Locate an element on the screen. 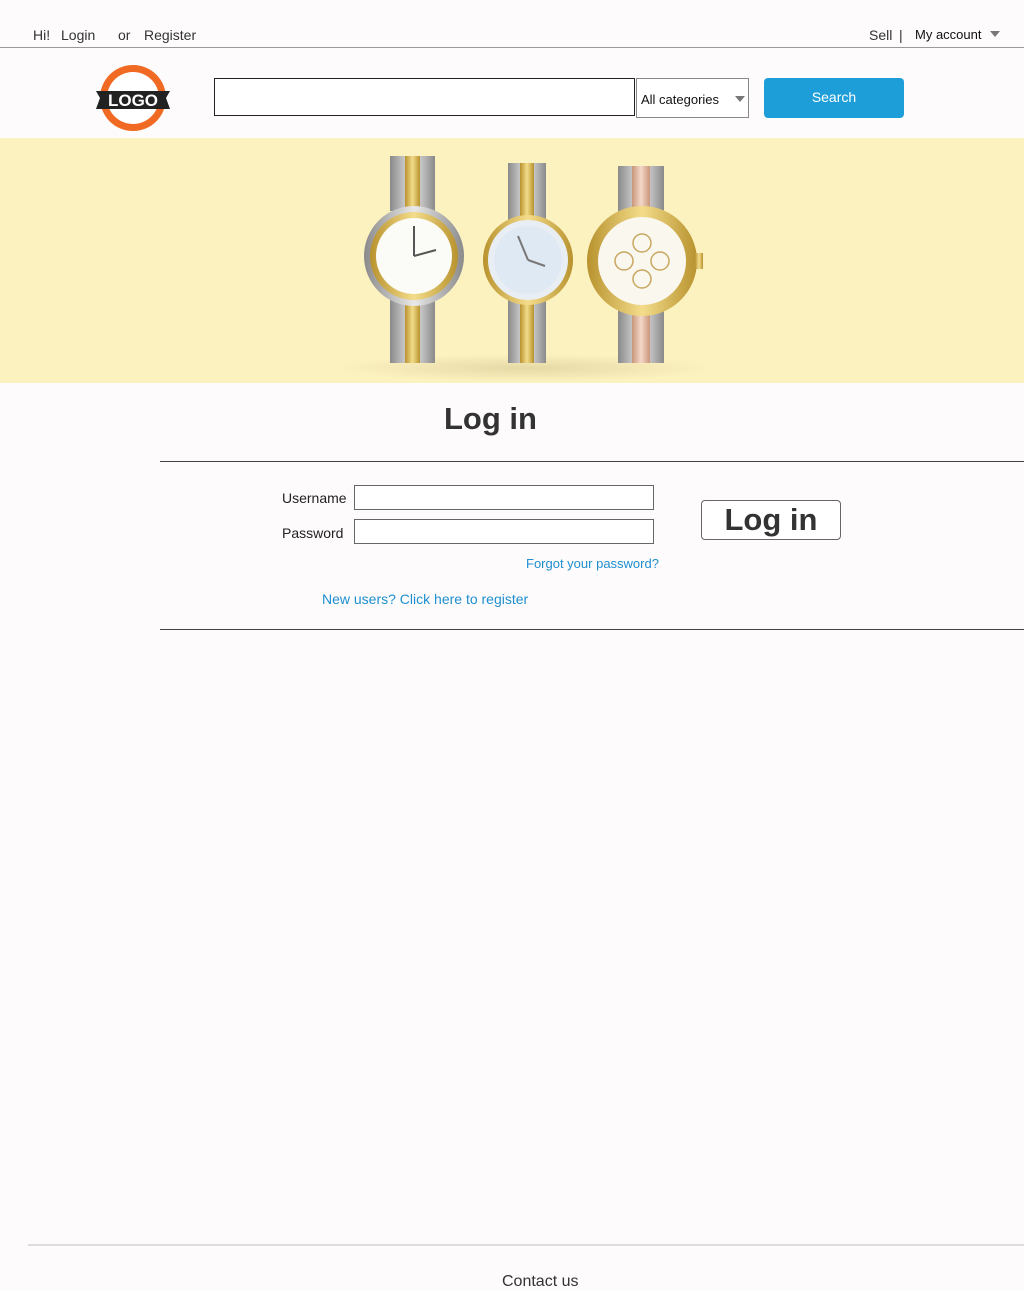 This screenshot has height=1291, width=1024. watches-banner-image is located at coordinates (525, 269).